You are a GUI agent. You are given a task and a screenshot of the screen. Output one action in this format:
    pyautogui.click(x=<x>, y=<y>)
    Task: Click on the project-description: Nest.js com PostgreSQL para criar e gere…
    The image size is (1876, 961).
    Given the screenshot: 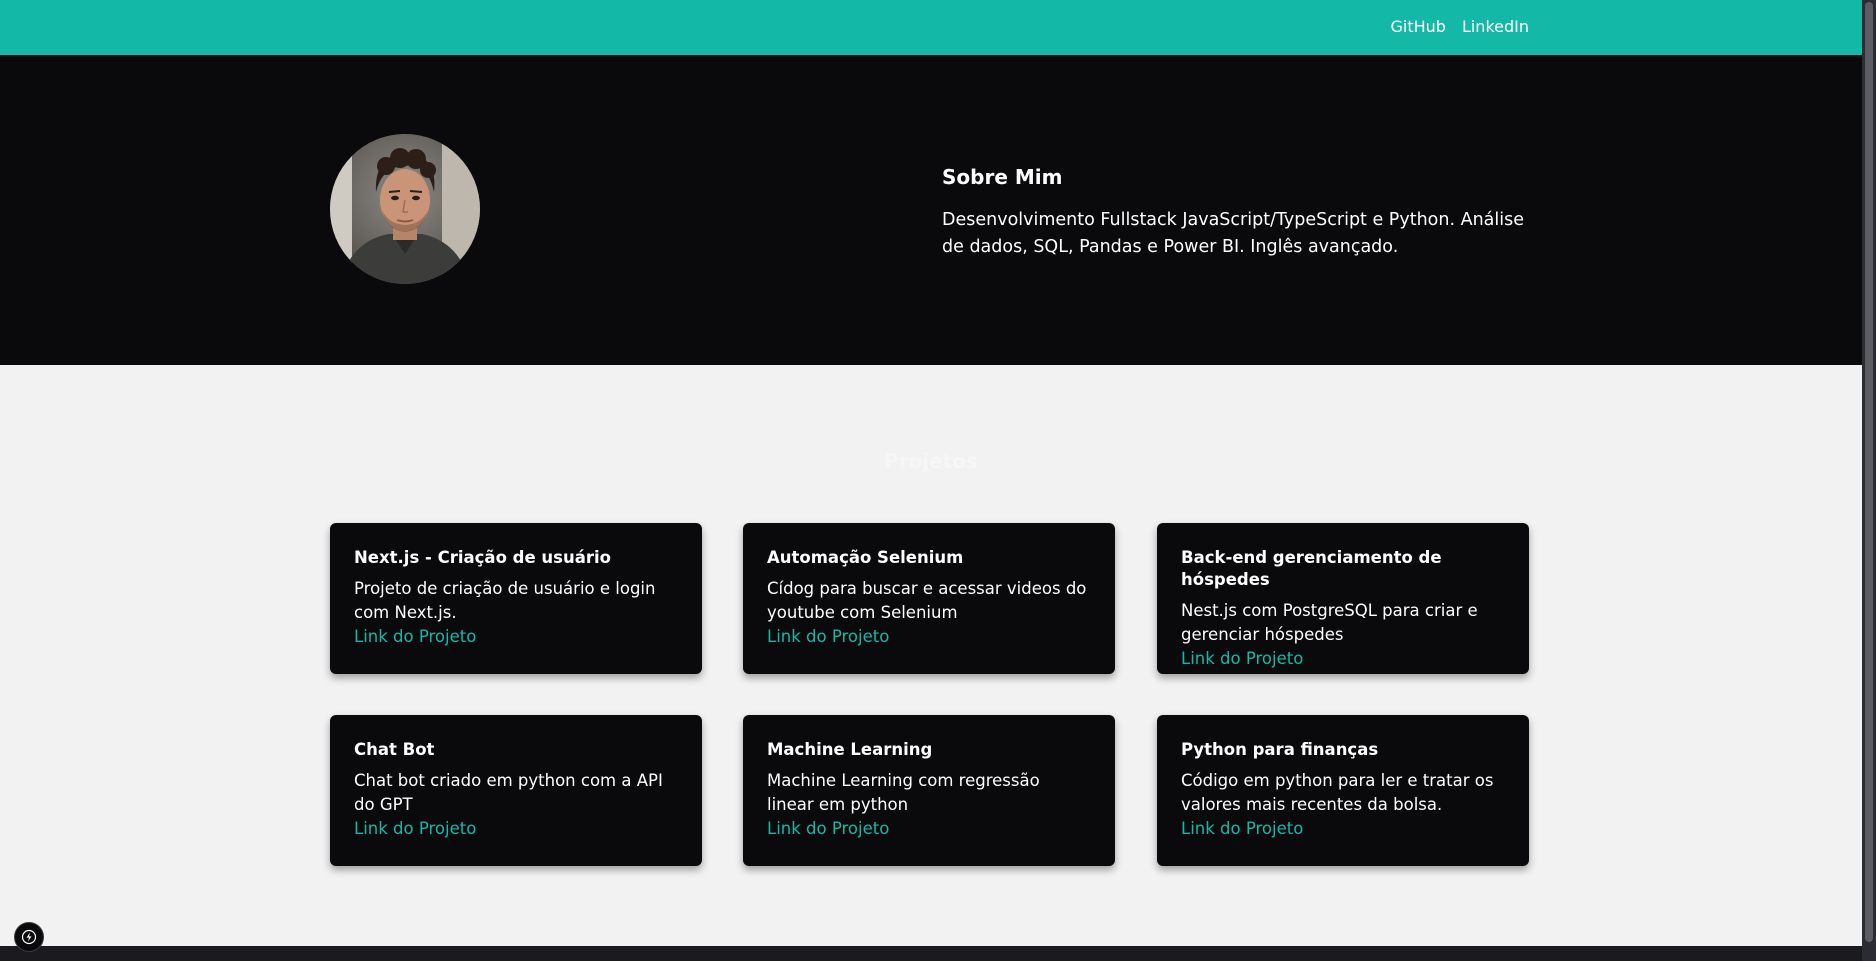 What is the action you would take?
    pyautogui.click(x=1329, y=622)
    